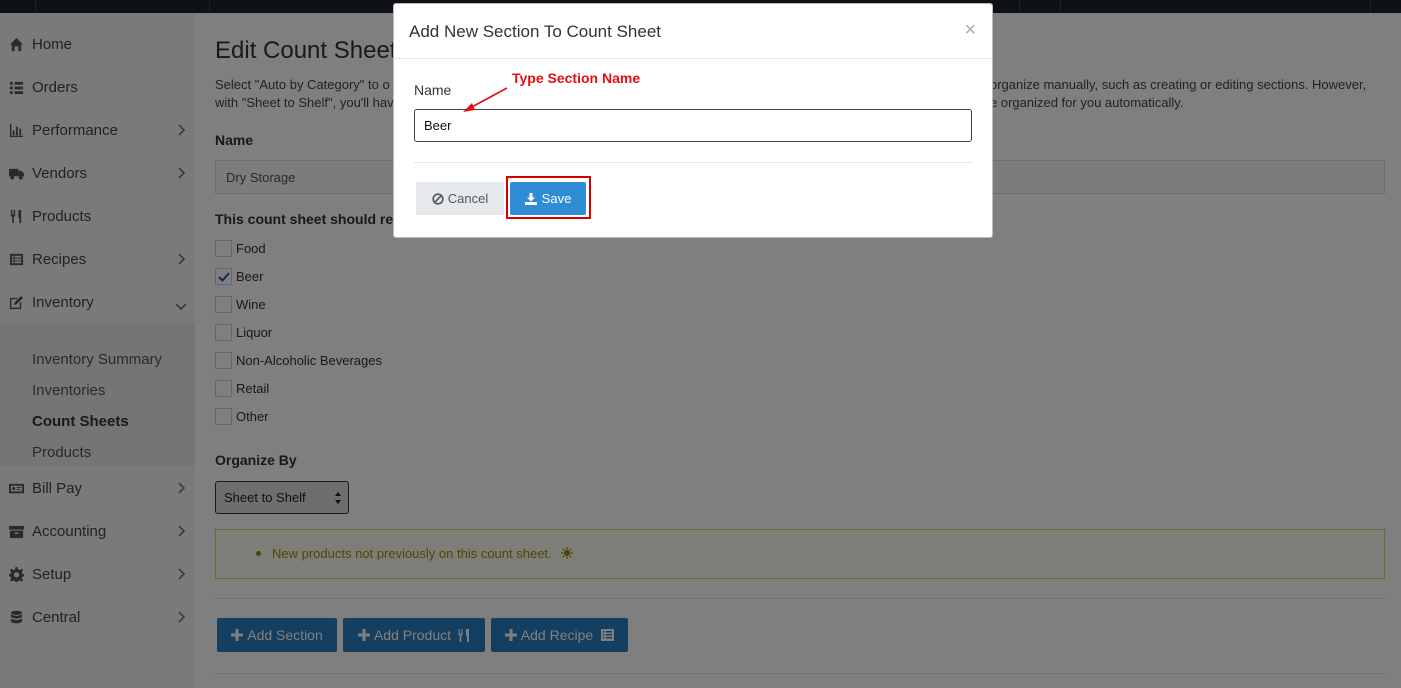  I want to click on cancel-button: Cancel, so click(460, 198).